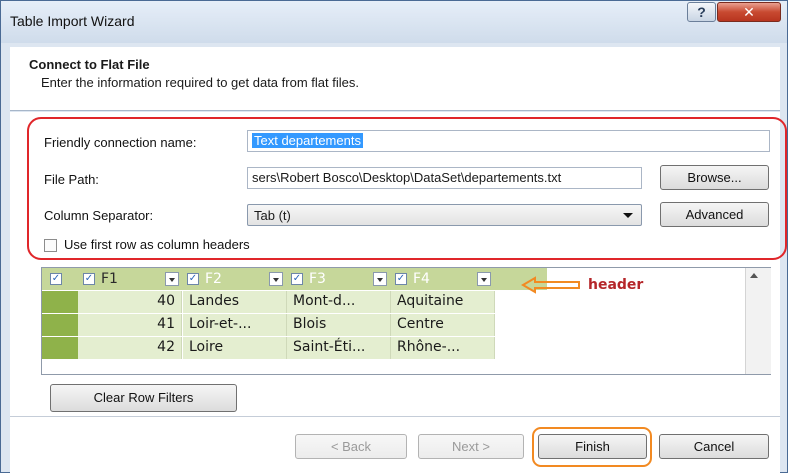 The image size is (788, 473). Describe the element at coordinates (130, 325) in the screenshot. I see `grid-cell: 41` at that location.